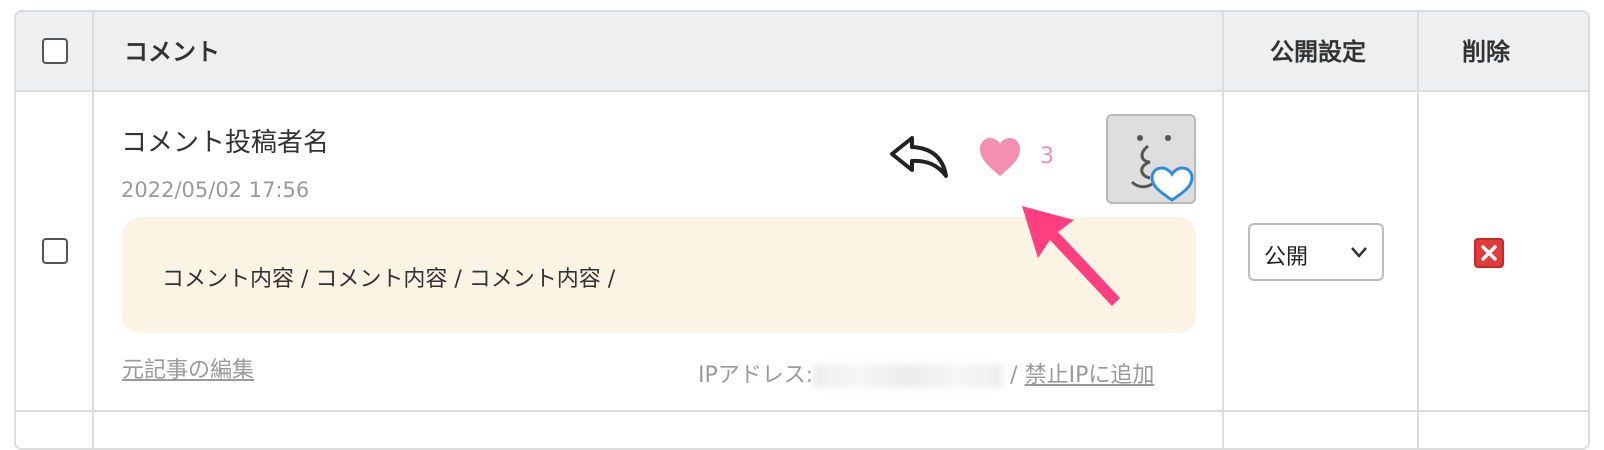 This screenshot has height=450, width=1604. I want to click on heart-icon, so click(1000, 157).